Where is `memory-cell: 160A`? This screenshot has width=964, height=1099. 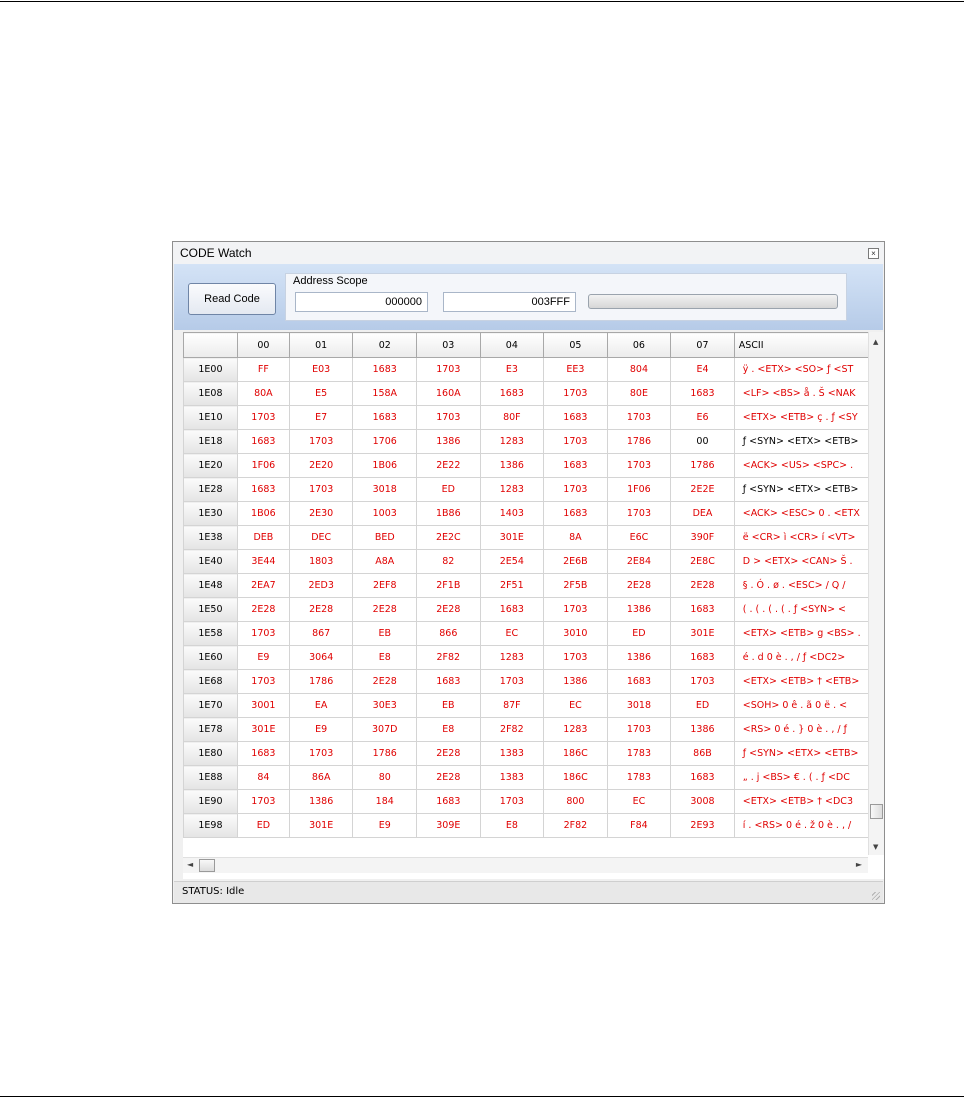
memory-cell: 160A is located at coordinates (448, 393).